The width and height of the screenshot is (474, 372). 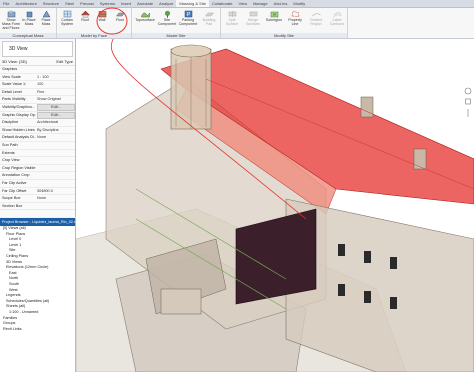 I want to click on property-value: By Discipline, so click(x=55, y=130).